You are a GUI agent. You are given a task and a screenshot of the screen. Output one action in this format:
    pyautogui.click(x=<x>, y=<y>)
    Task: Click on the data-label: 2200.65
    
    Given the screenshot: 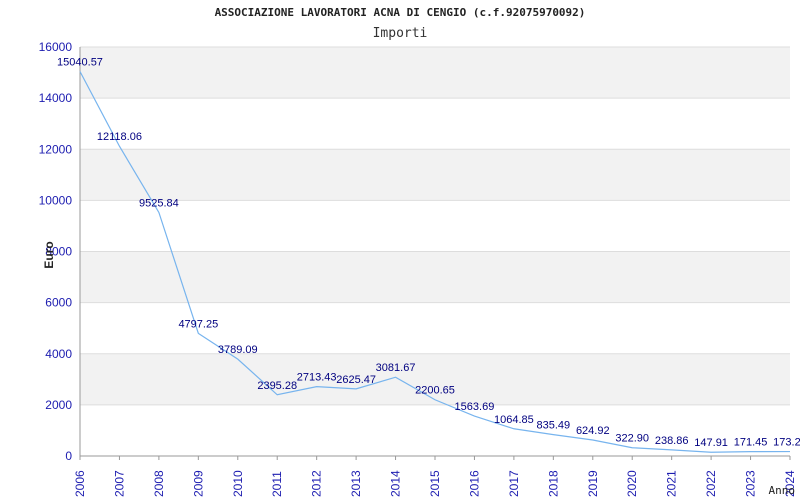 What is the action you would take?
    pyautogui.click(x=435, y=391)
    